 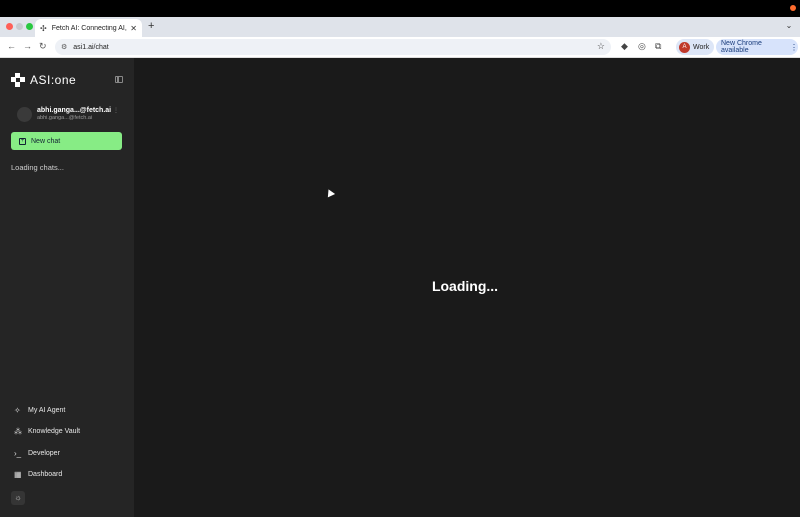 What do you see at coordinates (74, 110) in the screenshot?
I see `user-name: abhi.ganga...@fetch.ai` at bounding box center [74, 110].